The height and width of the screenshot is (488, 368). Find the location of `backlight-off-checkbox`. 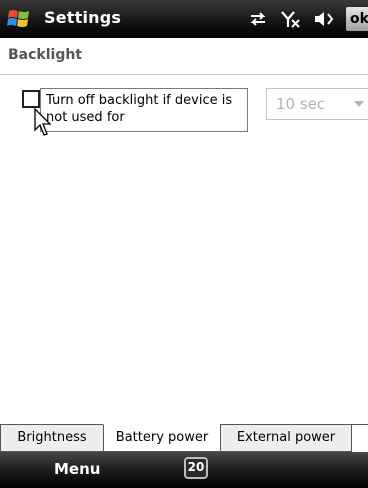

backlight-off-checkbox is located at coordinates (31, 99).